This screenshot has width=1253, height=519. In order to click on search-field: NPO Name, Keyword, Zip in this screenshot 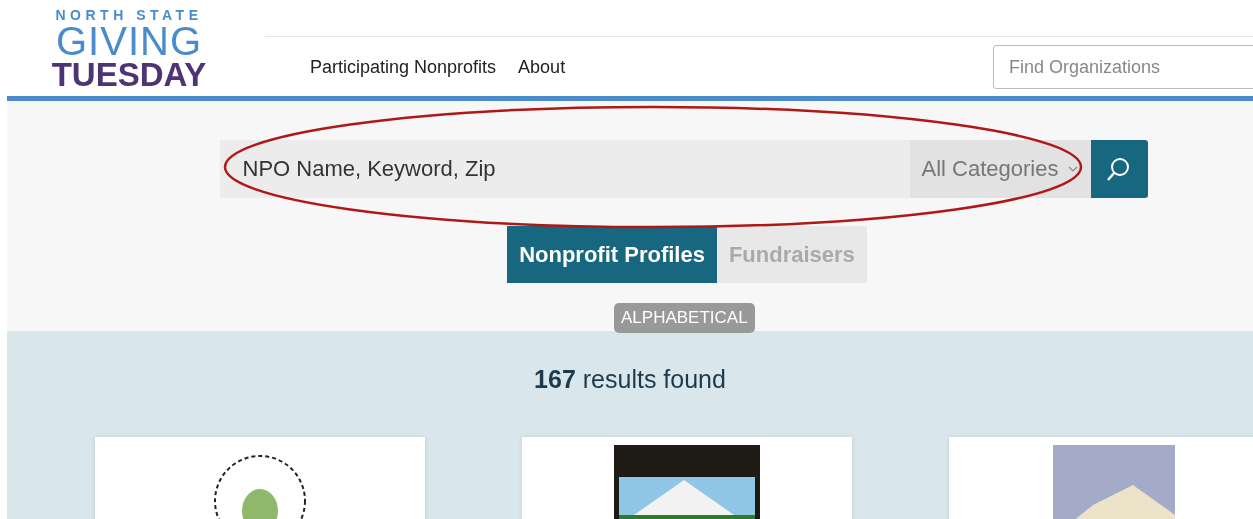, I will do `click(564, 169)`.